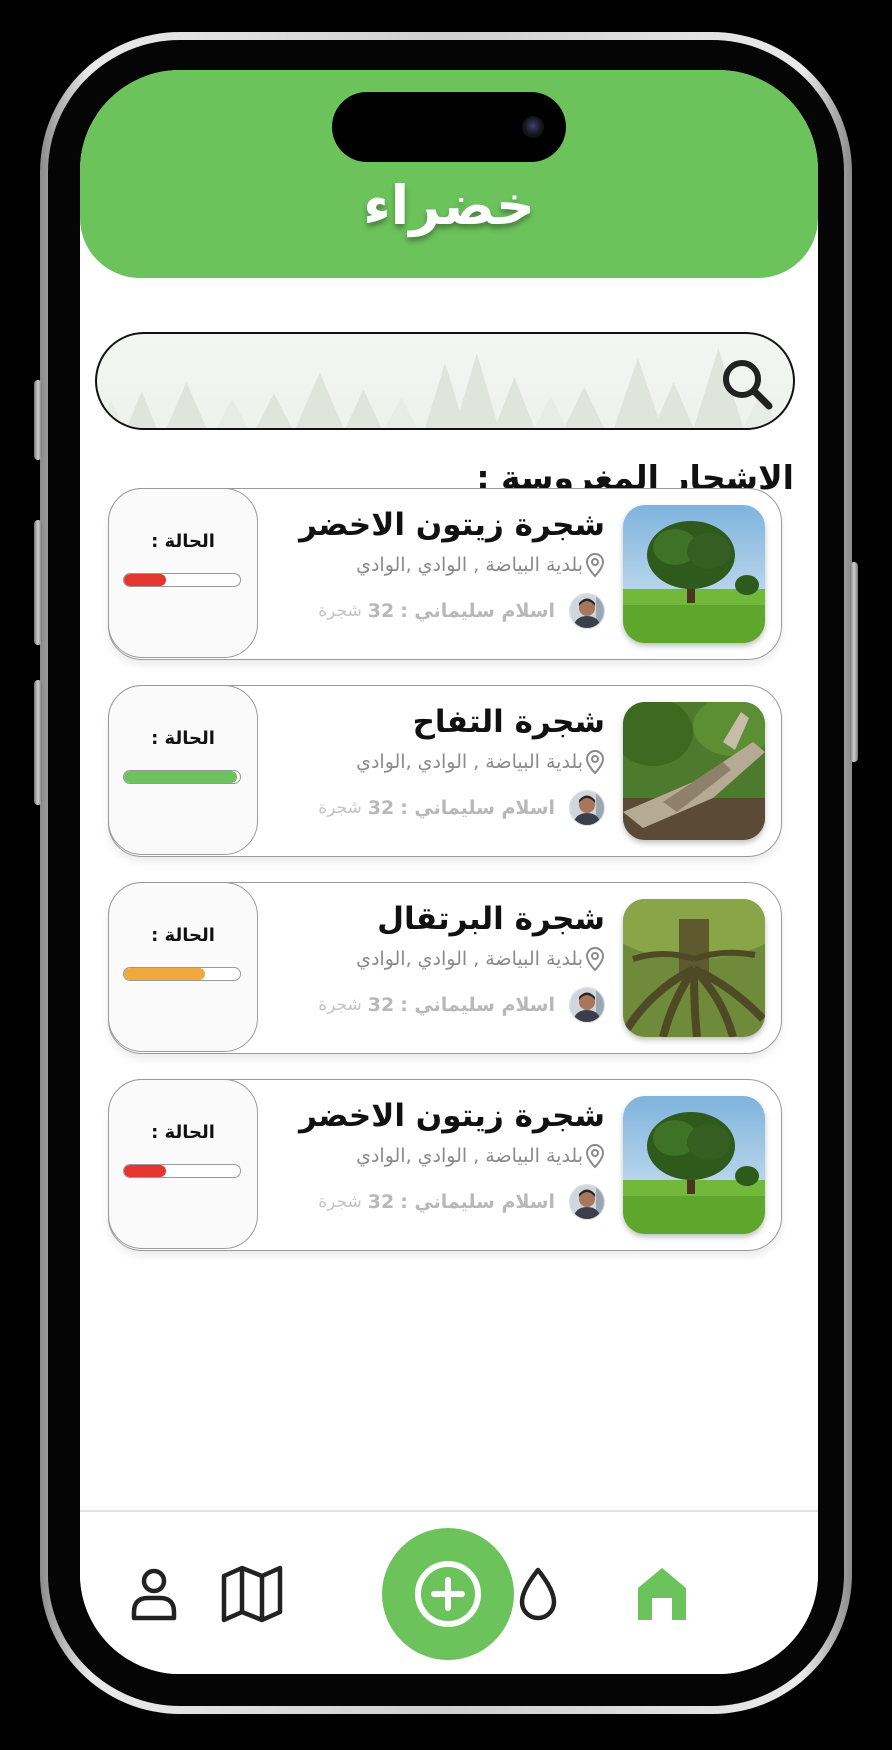 The height and width of the screenshot is (1750, 892). I want to click on profile-icon, so click(154, 1594).